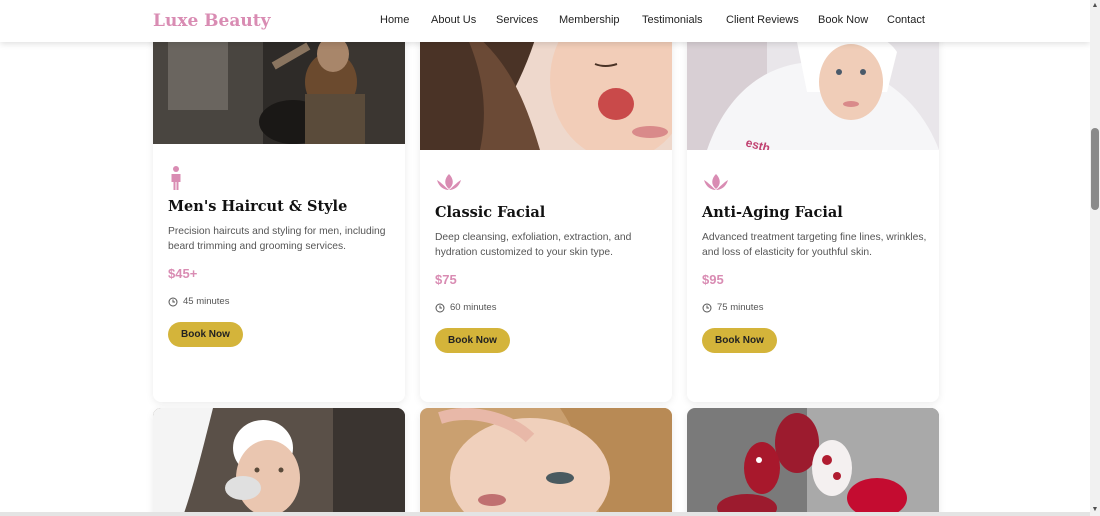 The width and height of the screenshot is (1100, 516). What do you see at coordinates (713, 279) in the screenshot?
I see `service-price: $95` at bounding box center [713, 279].